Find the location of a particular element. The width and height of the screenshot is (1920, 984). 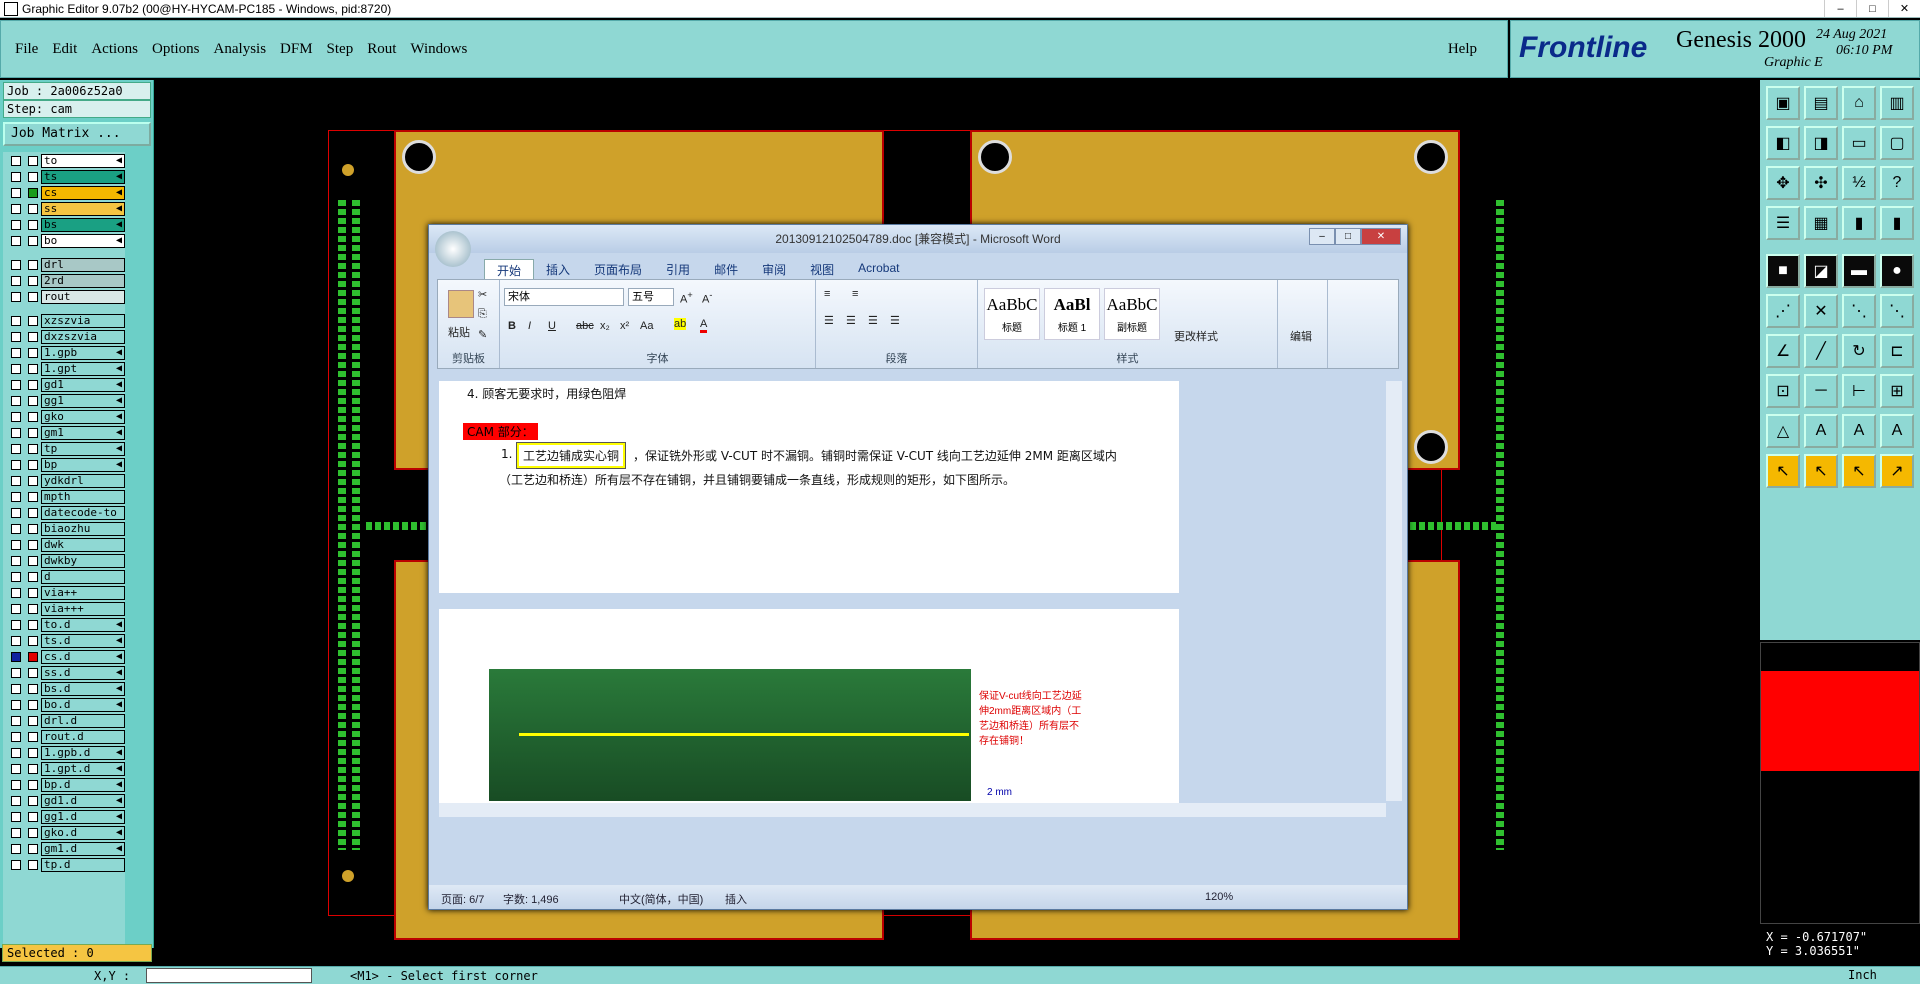

layer-row: ts.d ◀ is located at coordinates (64, 641).